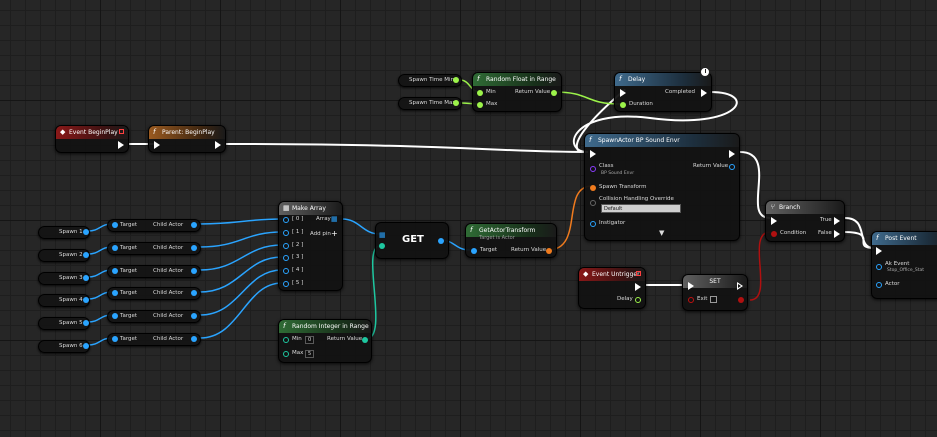  I want to click on exit-checkbox, so click(713, 299).